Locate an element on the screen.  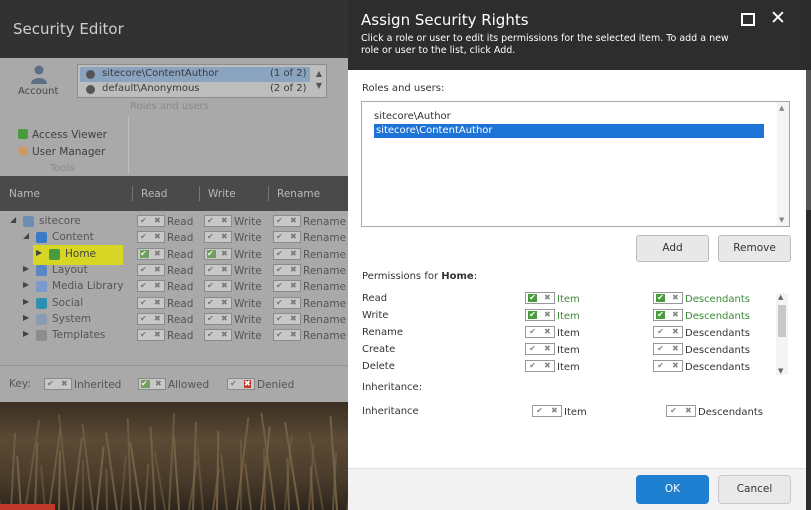
listbox-scrollbar: ▲ ▼ is located at coordinates (783, 164).